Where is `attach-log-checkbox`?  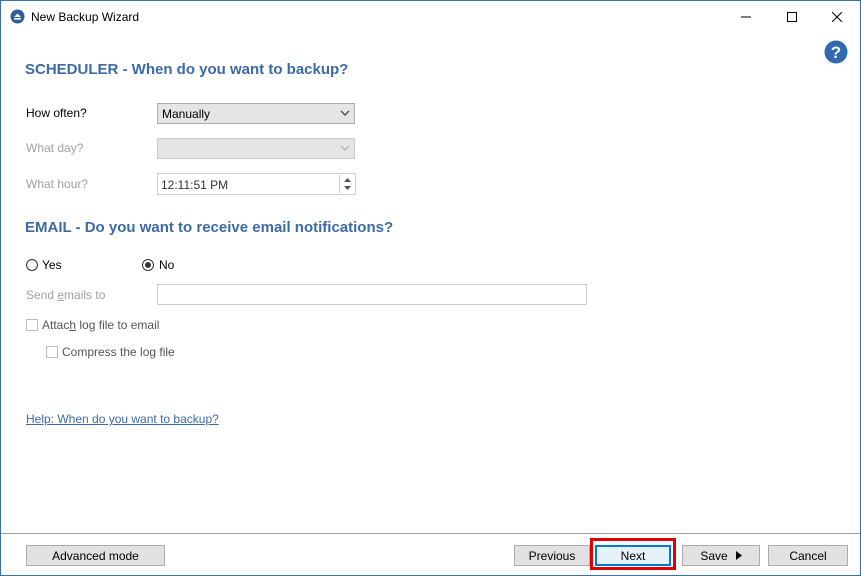 attach-log-checkbox is located at coordinates (32, 325).